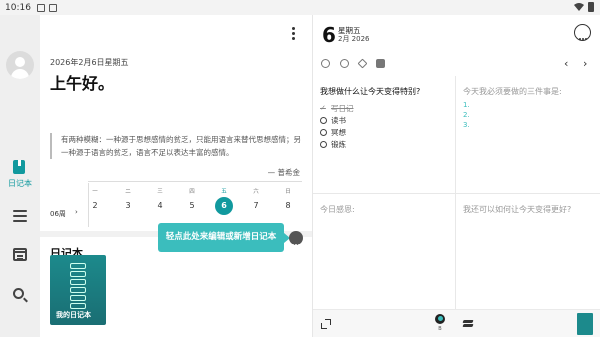 This screenshot has width=600, height=337. What do you see at coordinates (20, 183) in the screenshot?
I see `nav-journal-label: 日记本` at bounding box center [20, 183].